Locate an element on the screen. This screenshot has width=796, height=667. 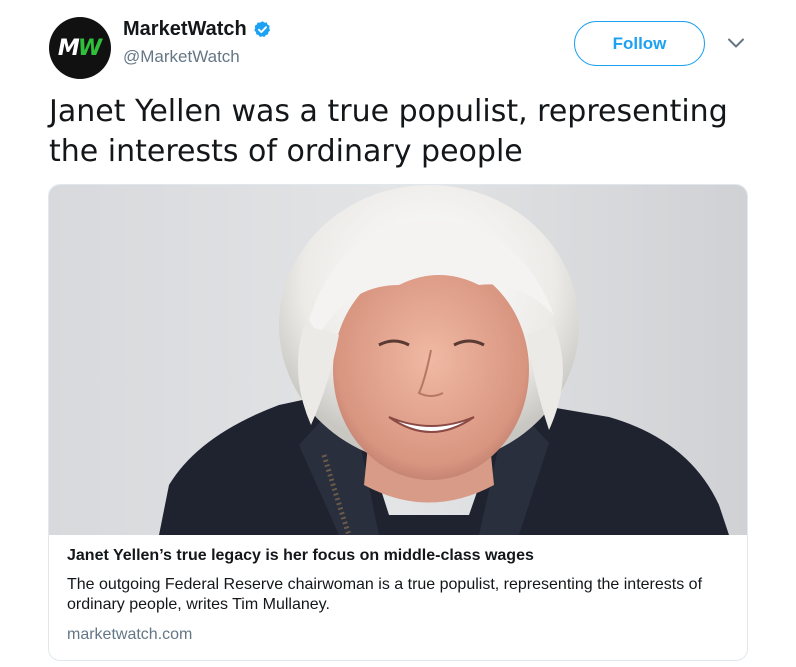
avatar: MW is located at coordinates (80, 48).